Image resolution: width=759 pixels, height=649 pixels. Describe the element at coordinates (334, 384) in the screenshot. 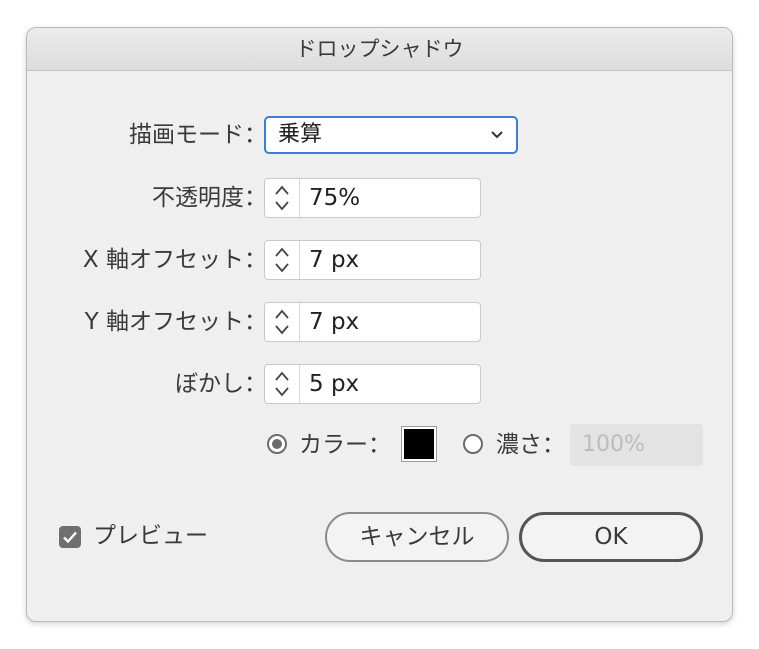

I see `blur-value: 5 px` at that location.